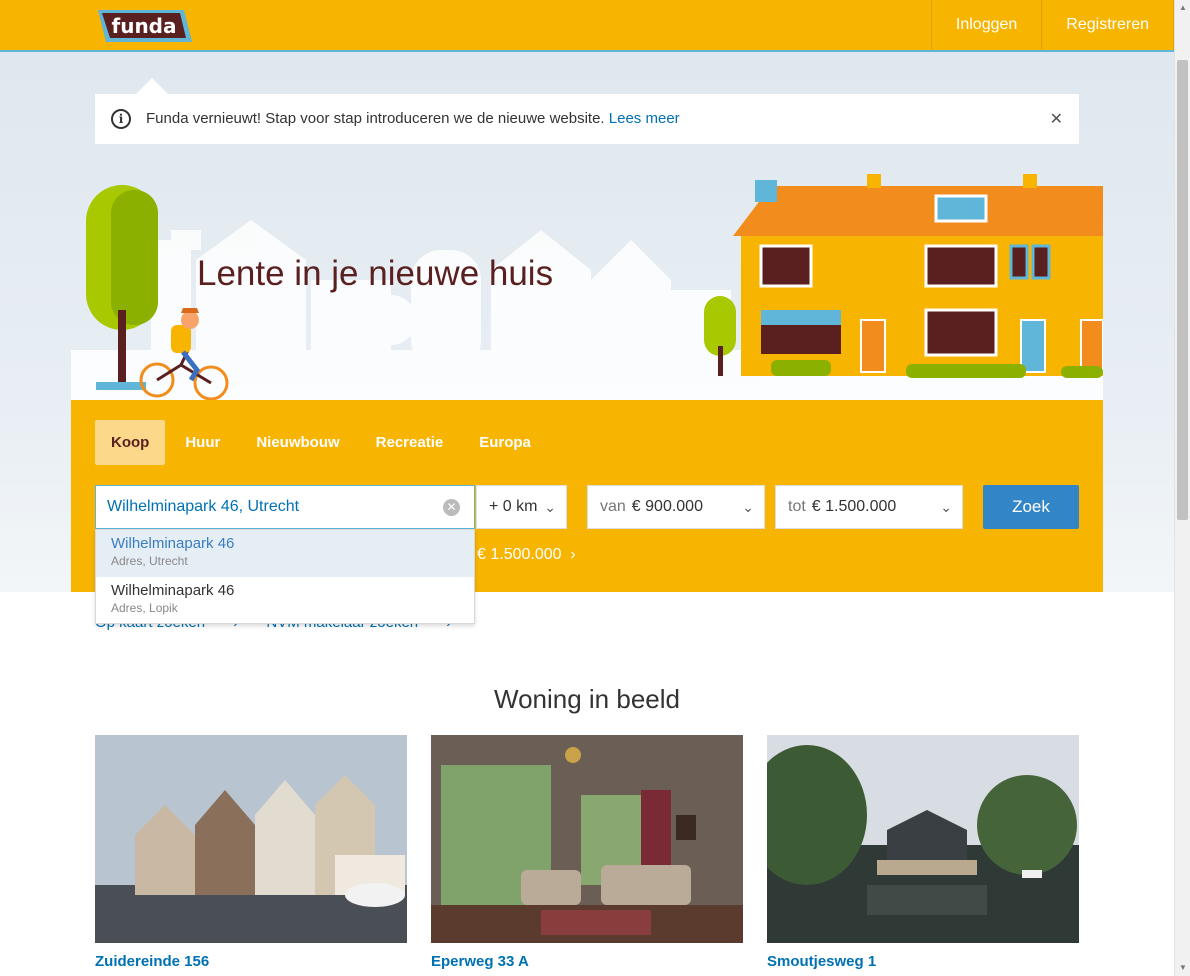 The image size is (1190, 976). I want to click on search-tabs: Koop Huur Nieuwbouw Recreatie Europa, so click(323, 442).